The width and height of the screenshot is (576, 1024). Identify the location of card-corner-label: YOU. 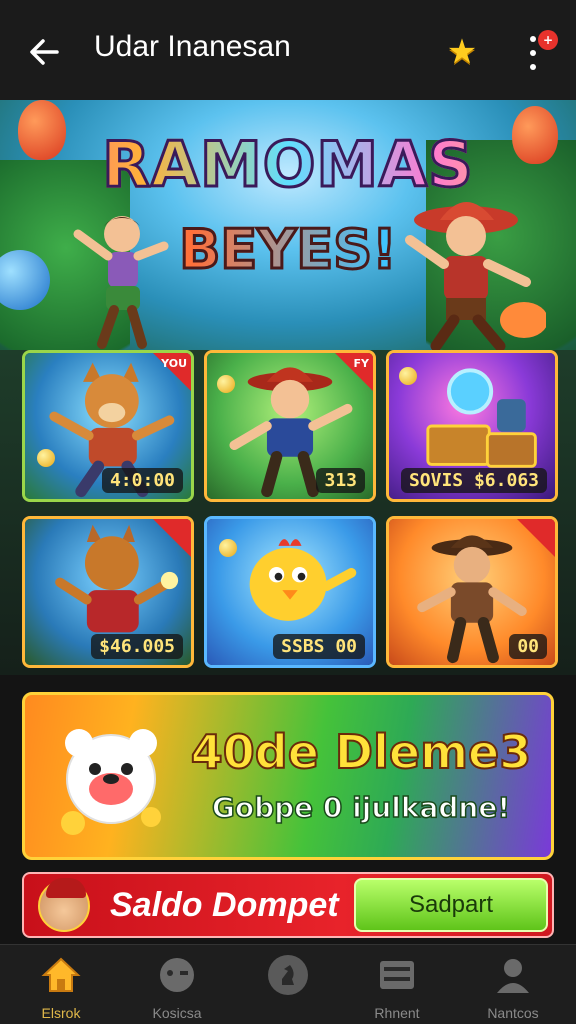
(174, 363).